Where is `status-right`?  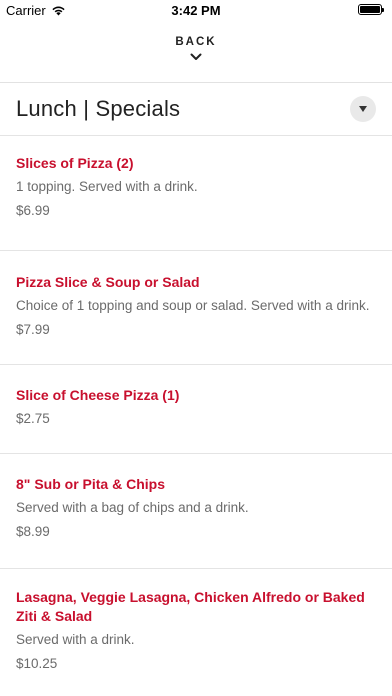 status-right is located at coordinates (371, 9).